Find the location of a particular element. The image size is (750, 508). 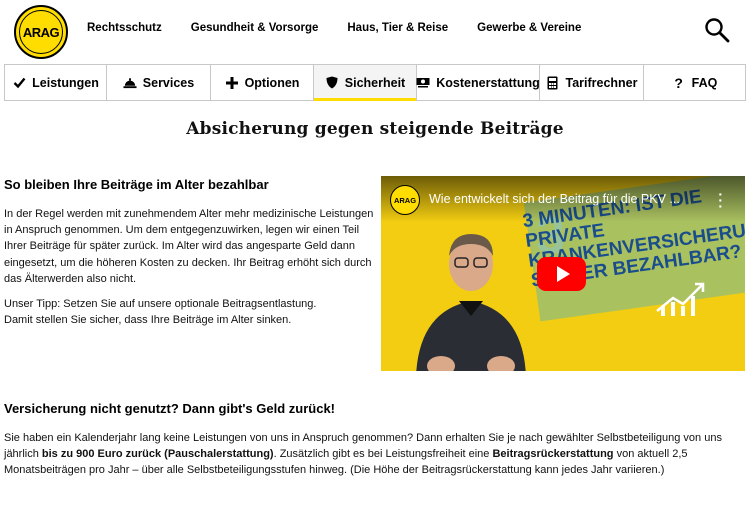

money-icon is located at coordinates (423, 83).